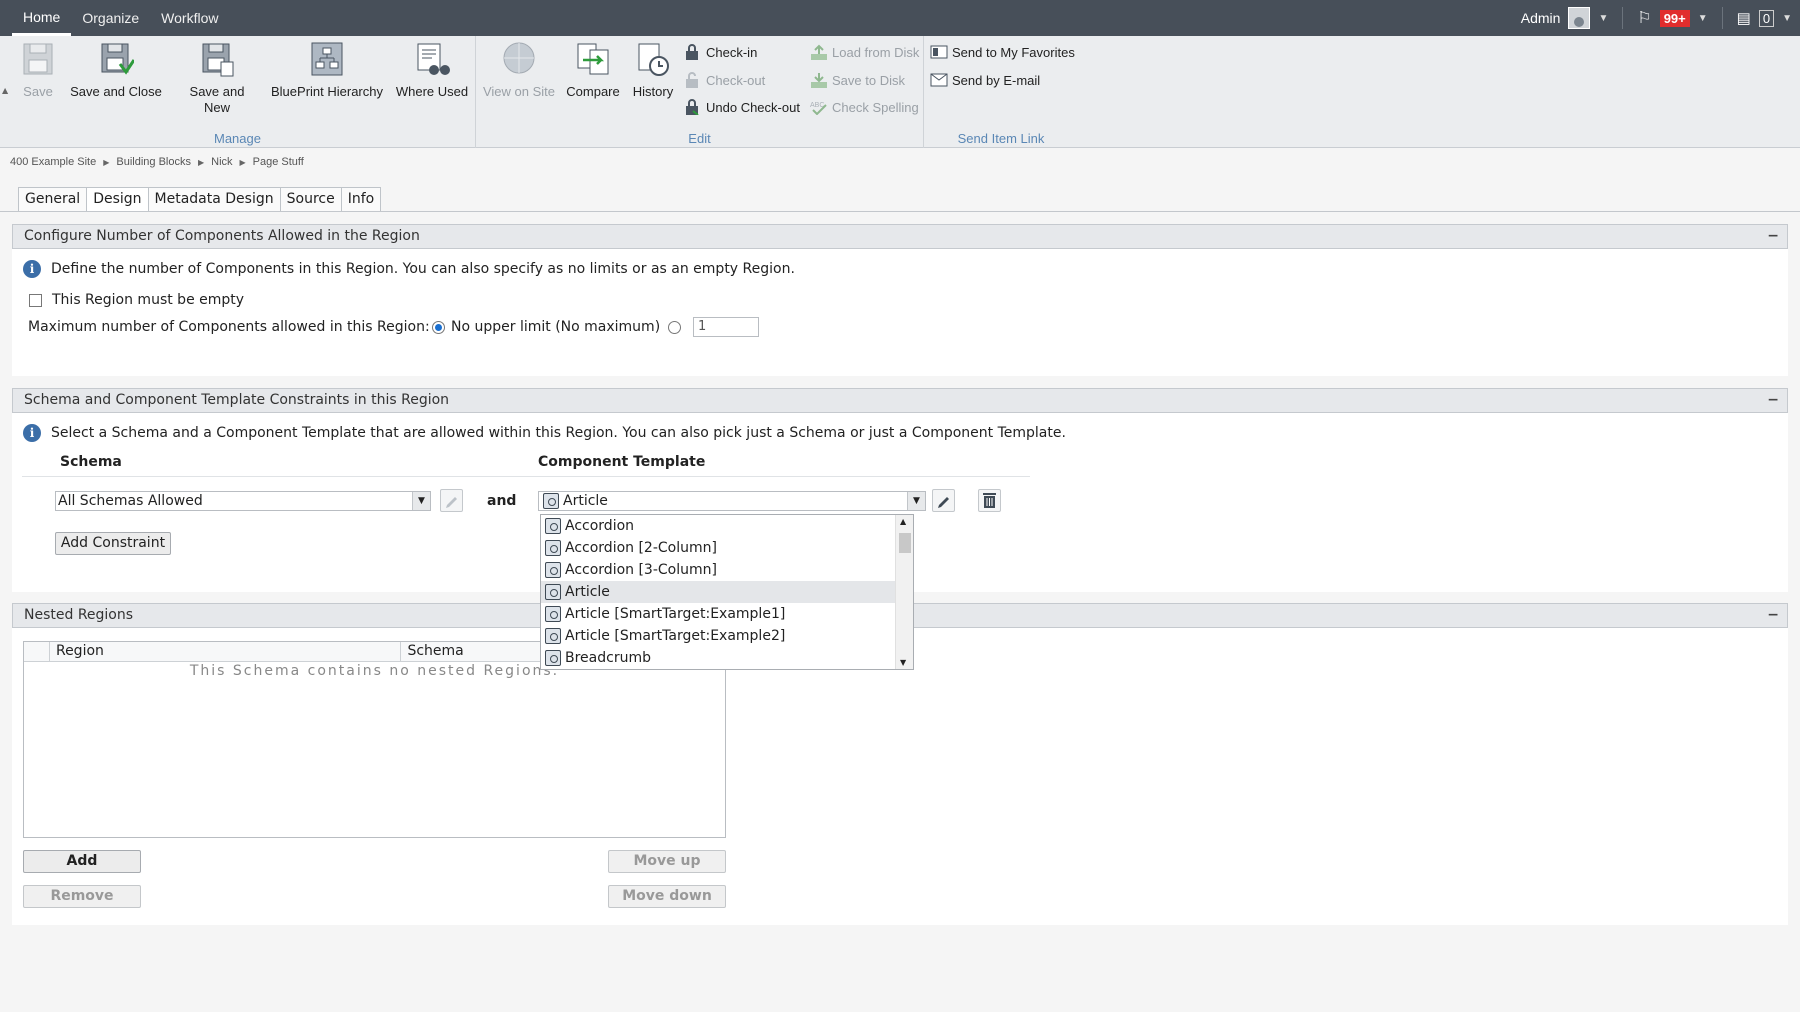 The image size is (1800, 1012). I want to click on save-new-label-1: Save and, so click(217, 91).